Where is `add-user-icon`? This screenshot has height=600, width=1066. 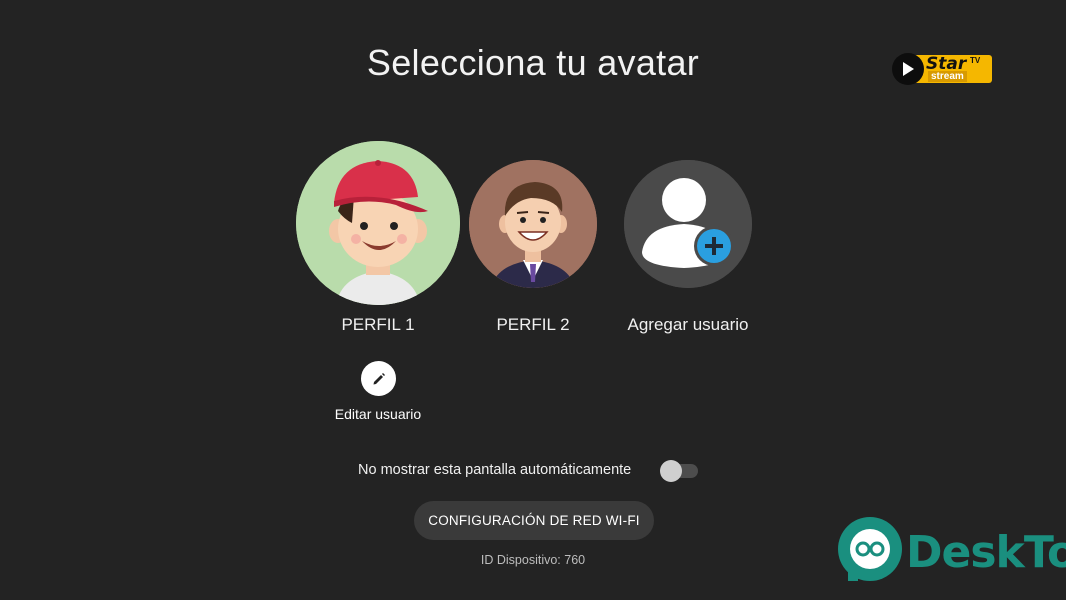 add-user-icon is located at coordinates (688, 224).